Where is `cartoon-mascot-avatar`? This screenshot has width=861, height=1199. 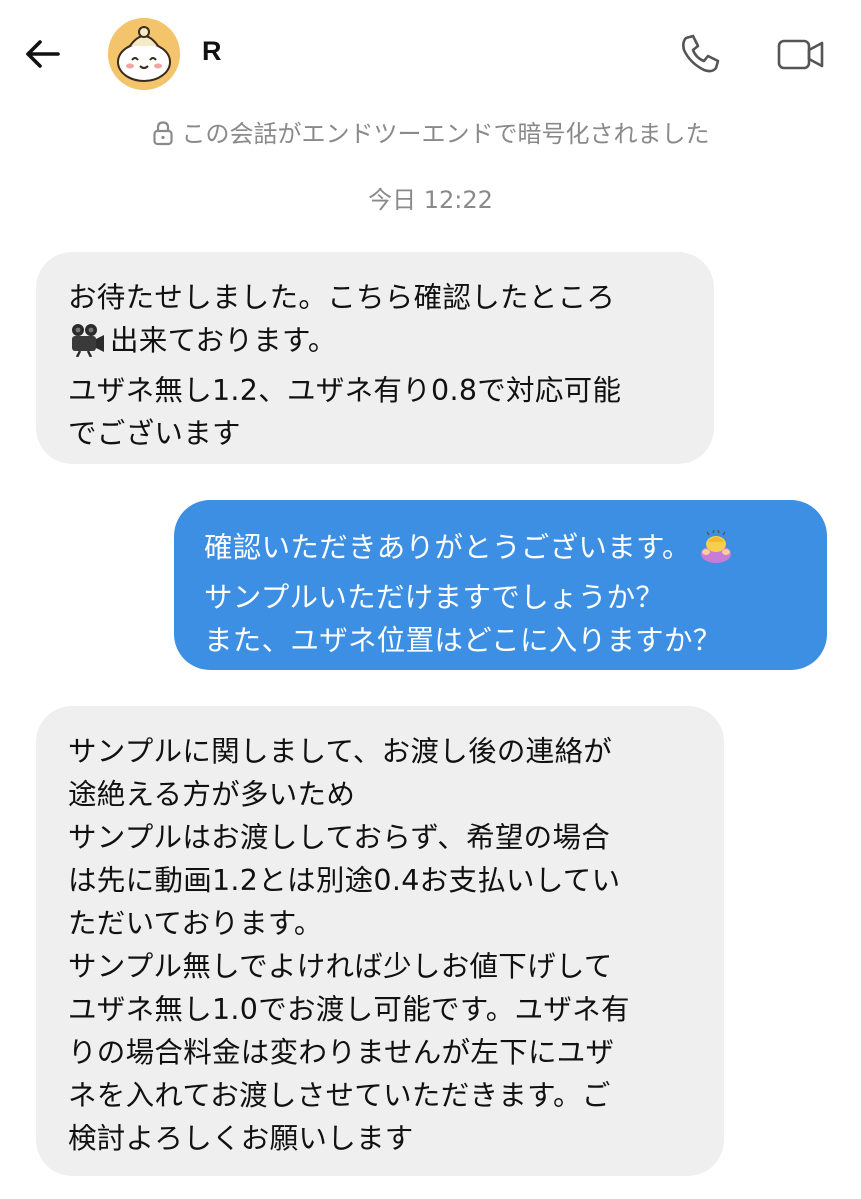 cartoon-mascot-avatar is located at coordinates (144, 54).